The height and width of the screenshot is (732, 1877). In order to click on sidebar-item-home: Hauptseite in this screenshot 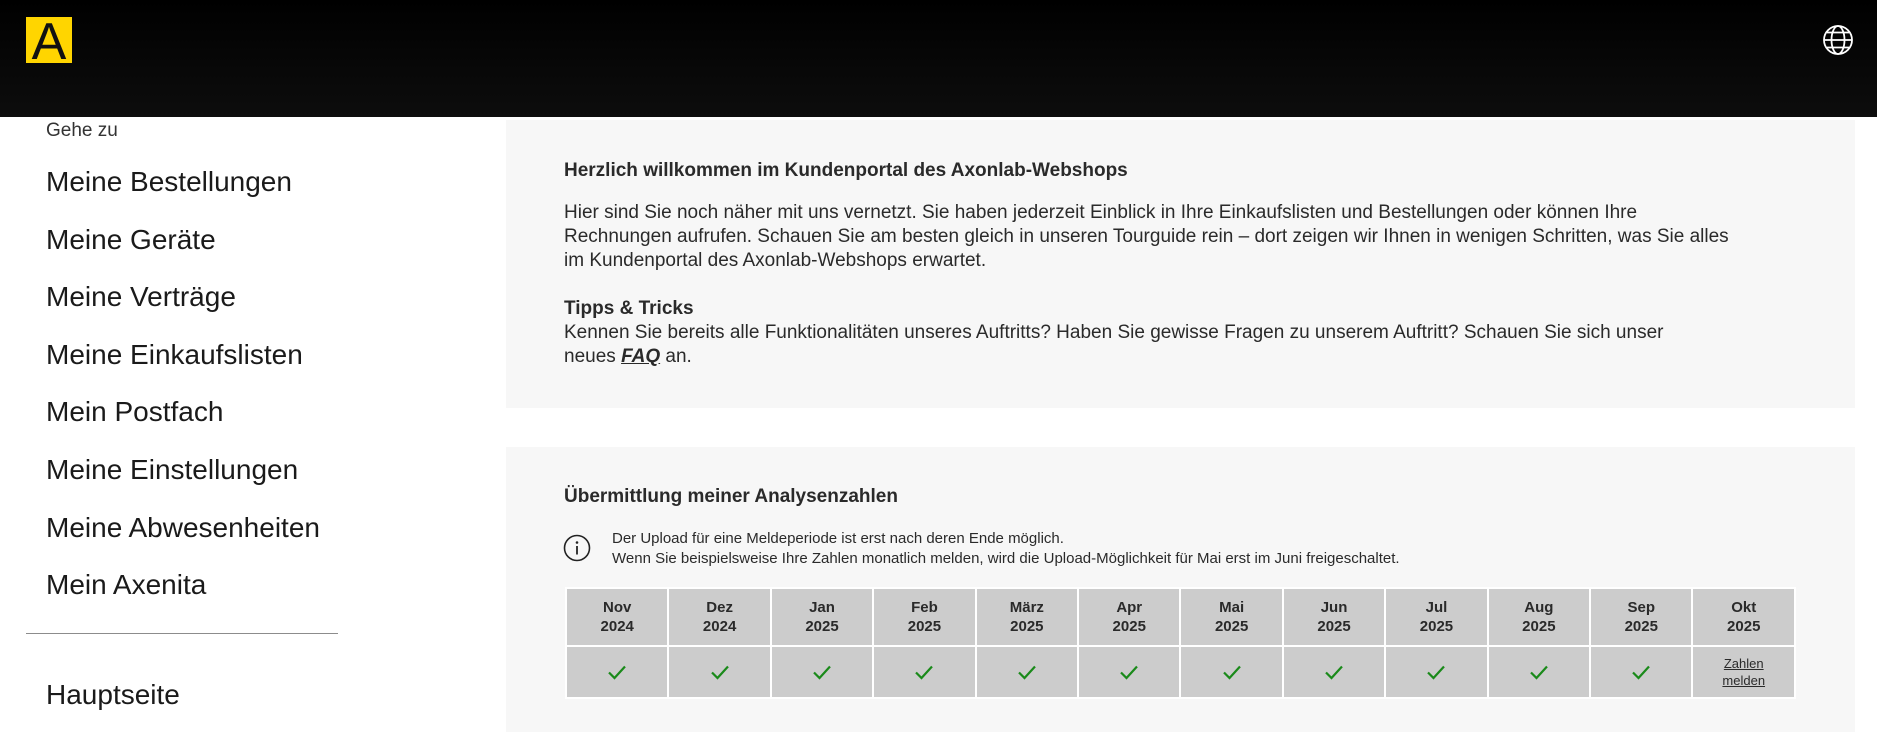, I will do `click(113, 695)`.